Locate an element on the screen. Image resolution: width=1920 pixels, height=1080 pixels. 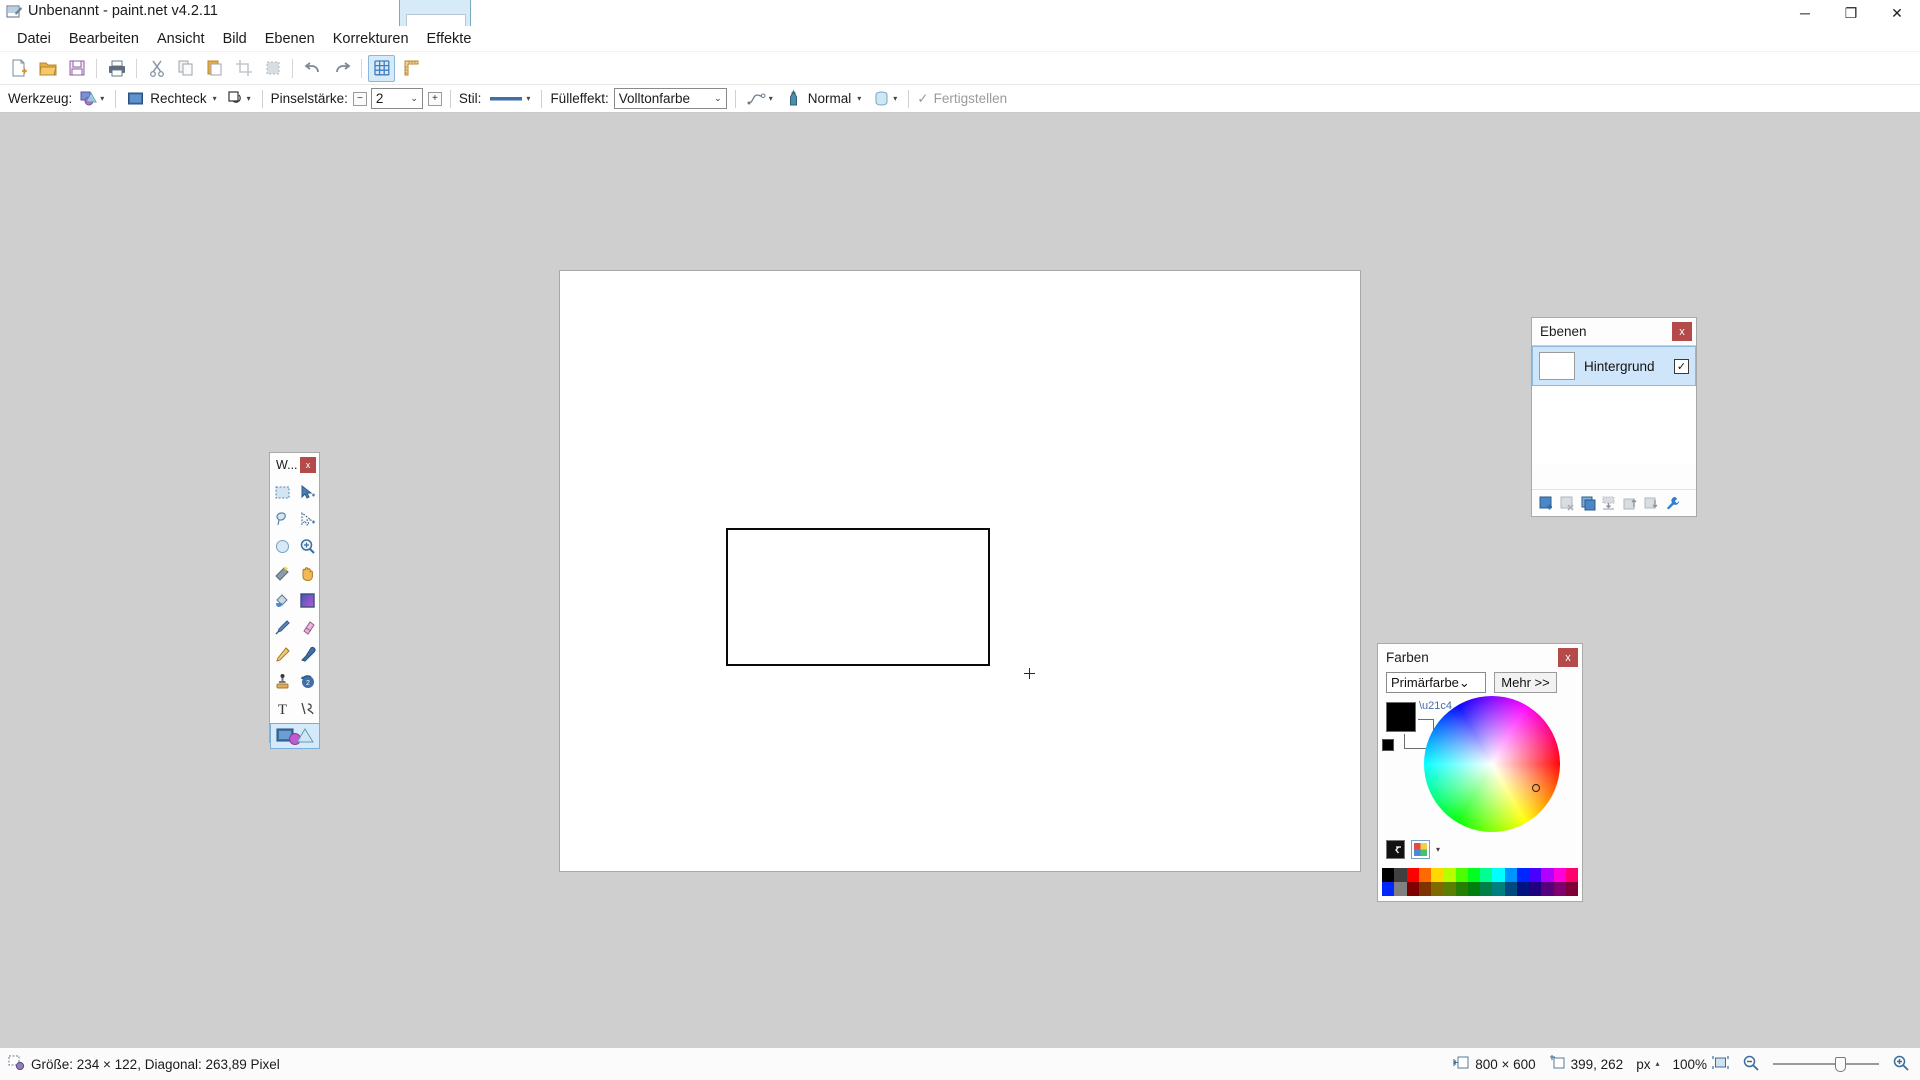
print-button is located at coordinates (116, 68).